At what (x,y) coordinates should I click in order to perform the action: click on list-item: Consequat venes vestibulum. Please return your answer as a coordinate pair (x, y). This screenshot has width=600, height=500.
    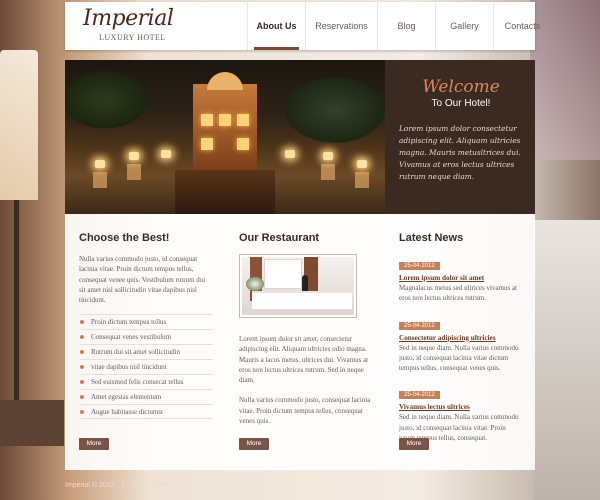
    Looking at the image, I should click on (146, 336).